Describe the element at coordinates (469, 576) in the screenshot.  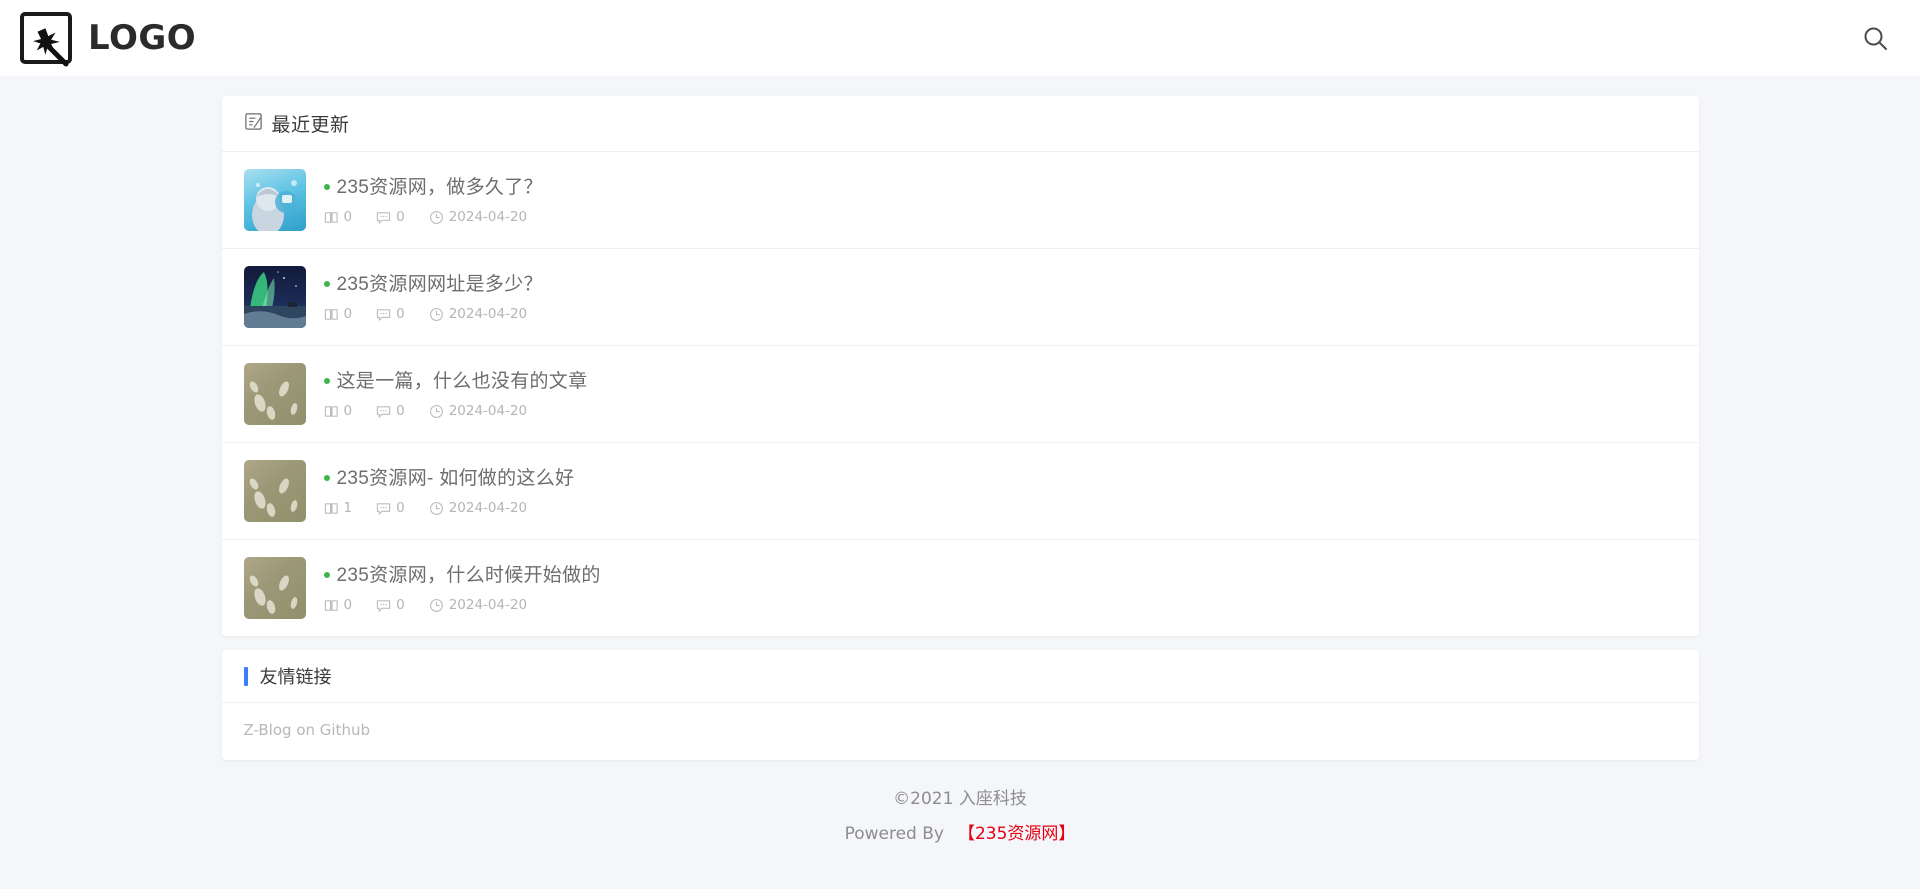
I see `post-title: 235资源网，什么时候开始做的` at that location.